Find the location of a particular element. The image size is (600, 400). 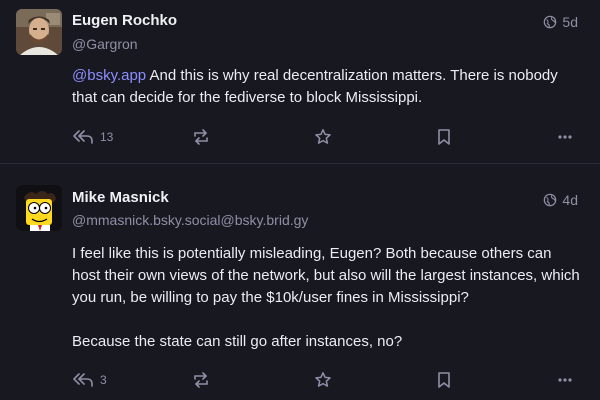

reply-button: 13 is located at coordinates (92, 137).